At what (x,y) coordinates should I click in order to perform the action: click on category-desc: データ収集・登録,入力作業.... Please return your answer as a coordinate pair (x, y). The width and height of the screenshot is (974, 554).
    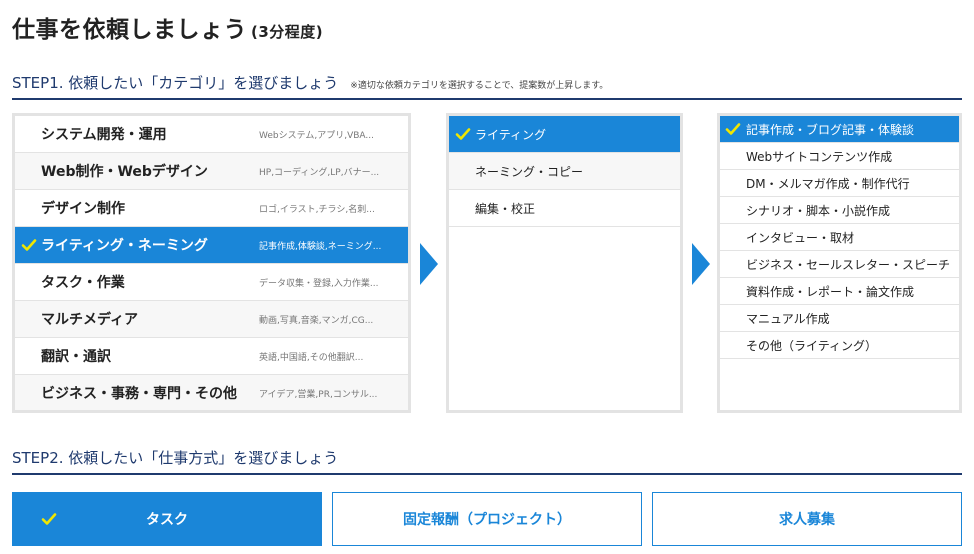
    Looking at the image, I should click on (319, 283).